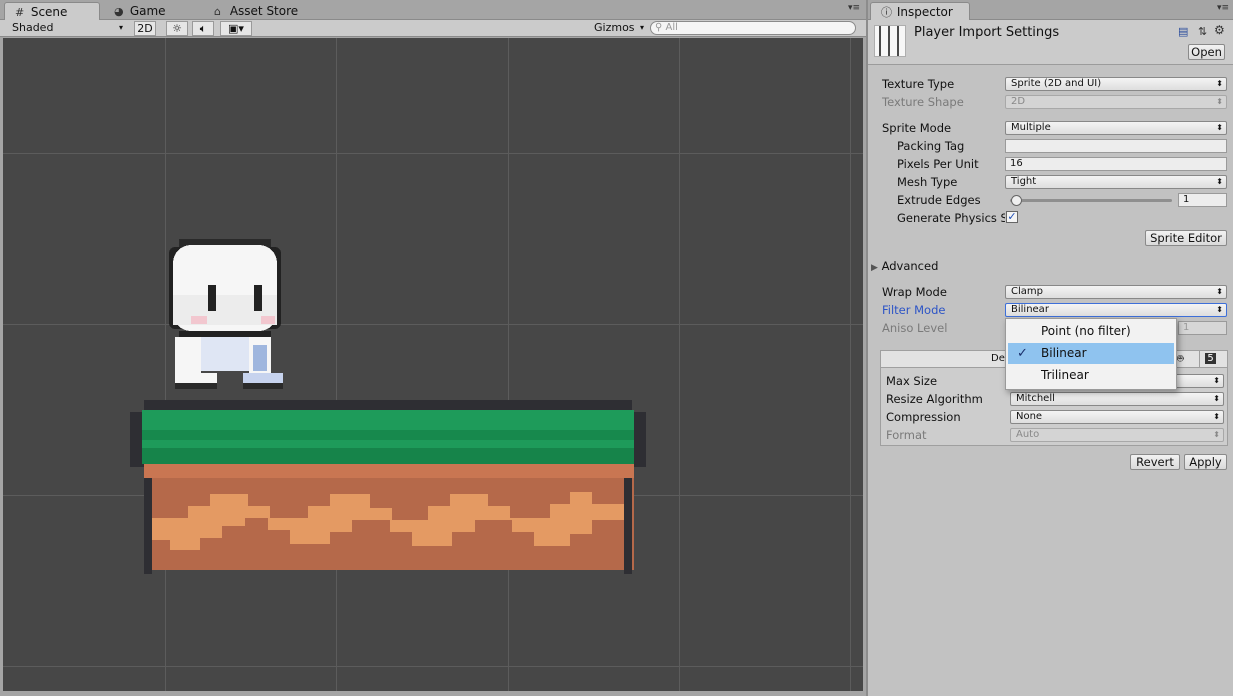 The height and width of the screenshot is (696, 1233). What do you see at coordinates (1116, 146) in the screenshot?
I see `packing-tag-field` at bounding box center [1116, 146].